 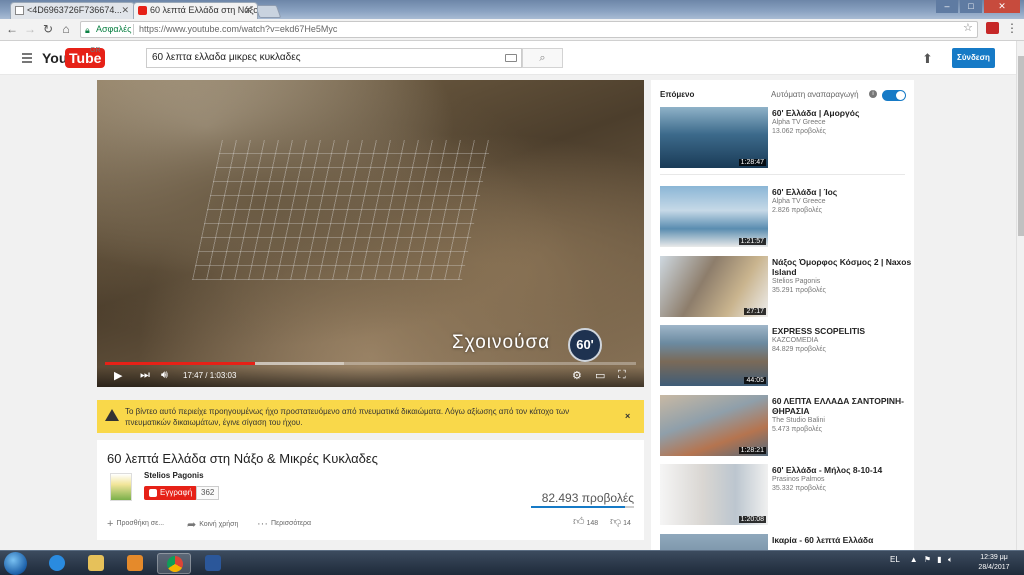 What do you see at coordinates (947, 6) in the screenshot?
I see `minimize-window-button: –` at bounding box center [947, 6].